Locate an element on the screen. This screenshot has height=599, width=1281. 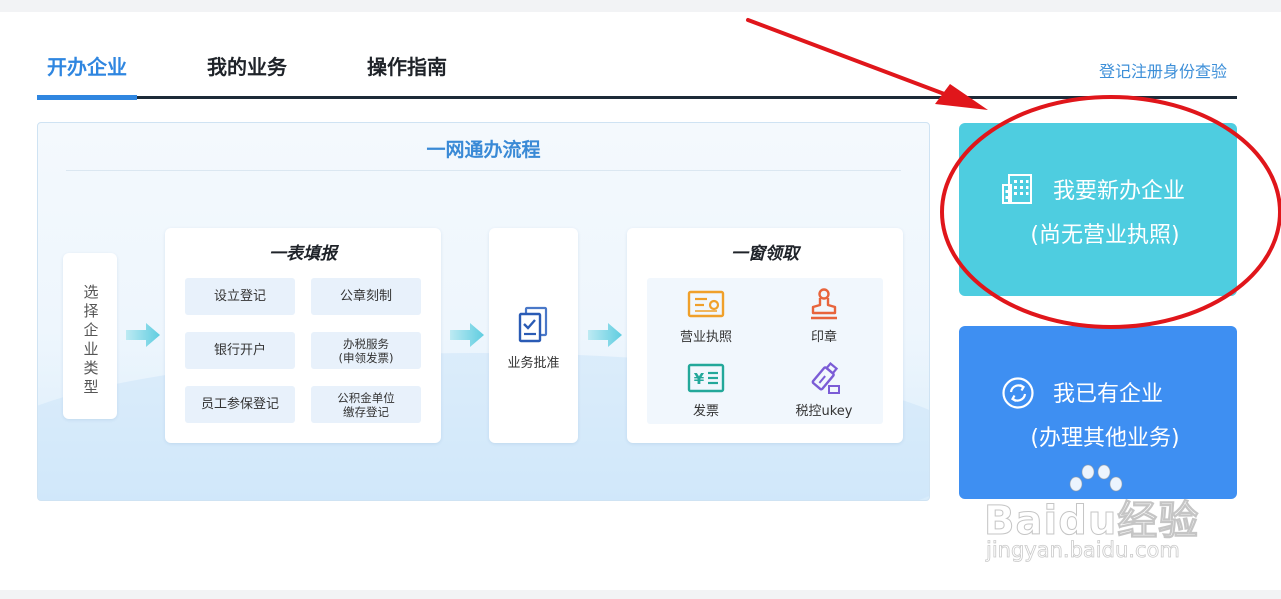
collect-item-label: 营业执照 is located at coordinates (705, 337).